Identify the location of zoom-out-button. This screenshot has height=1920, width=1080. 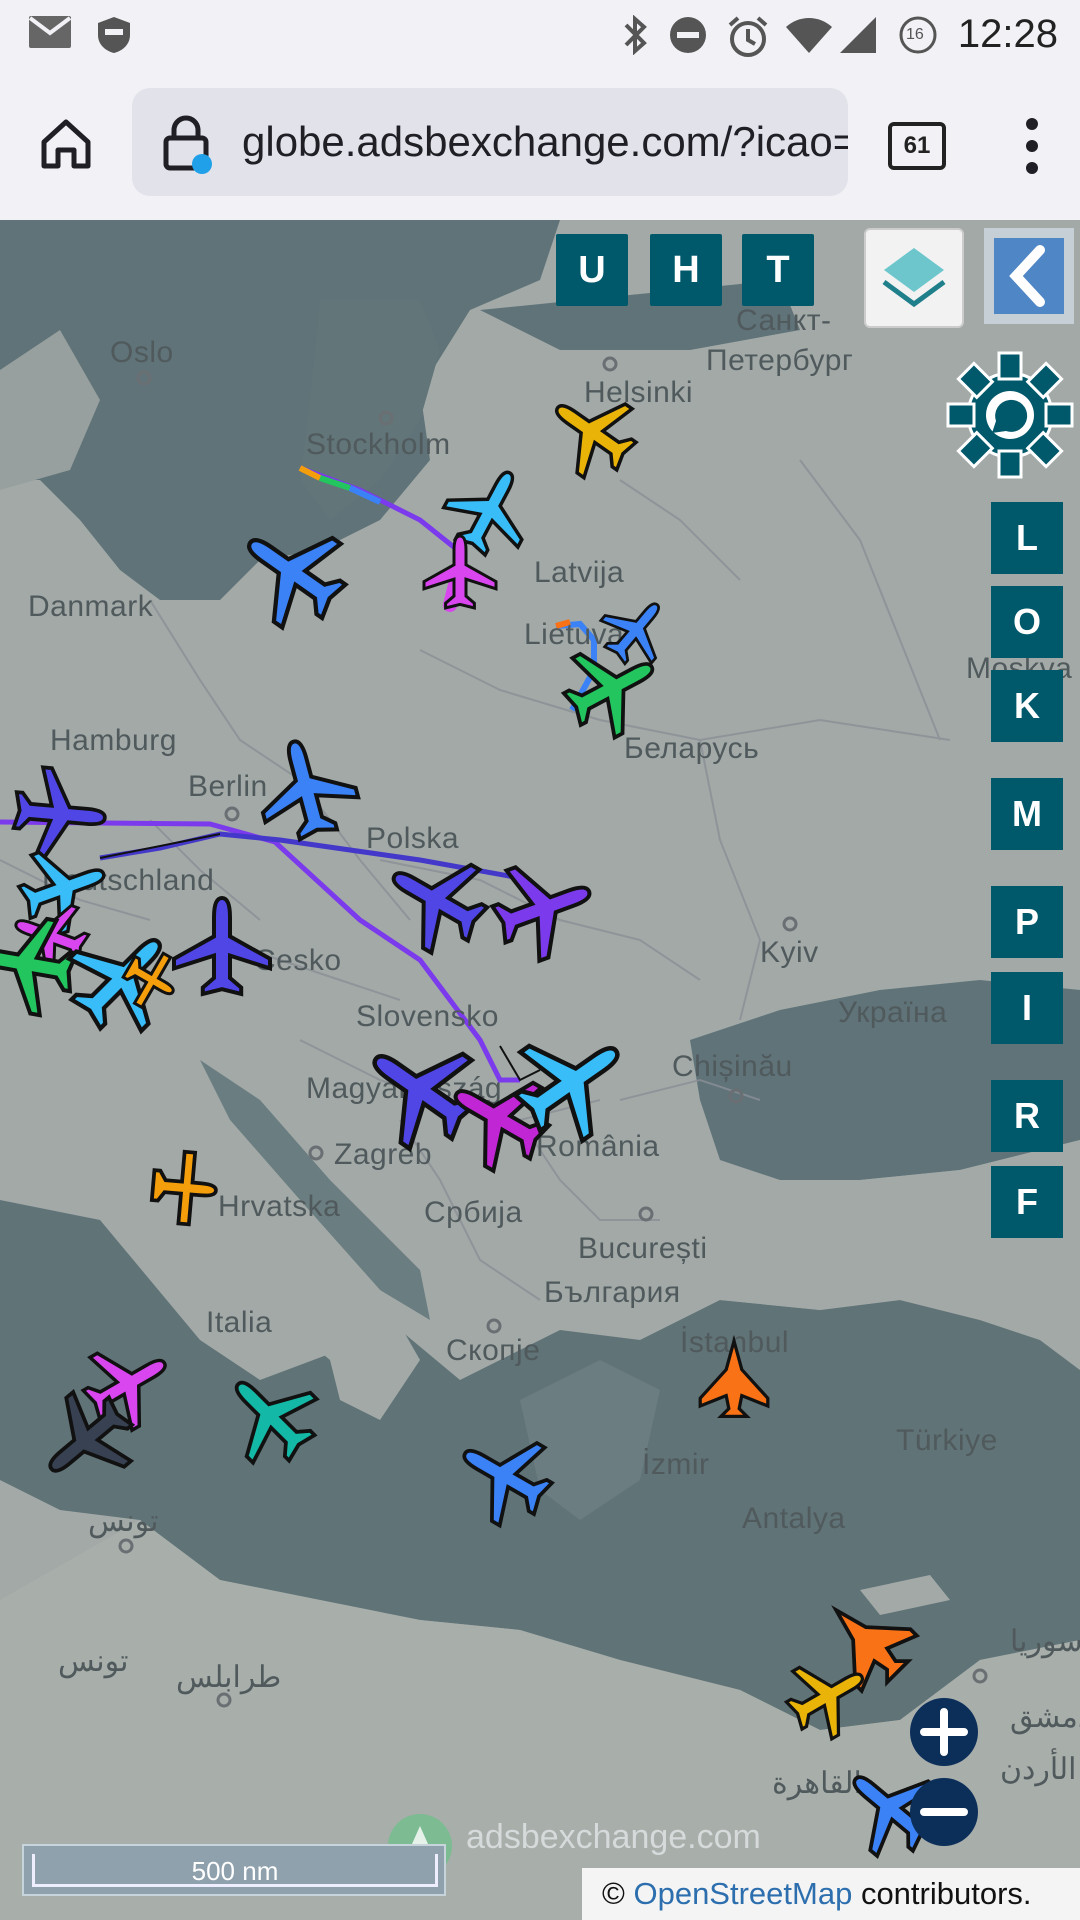
(944, 1812).